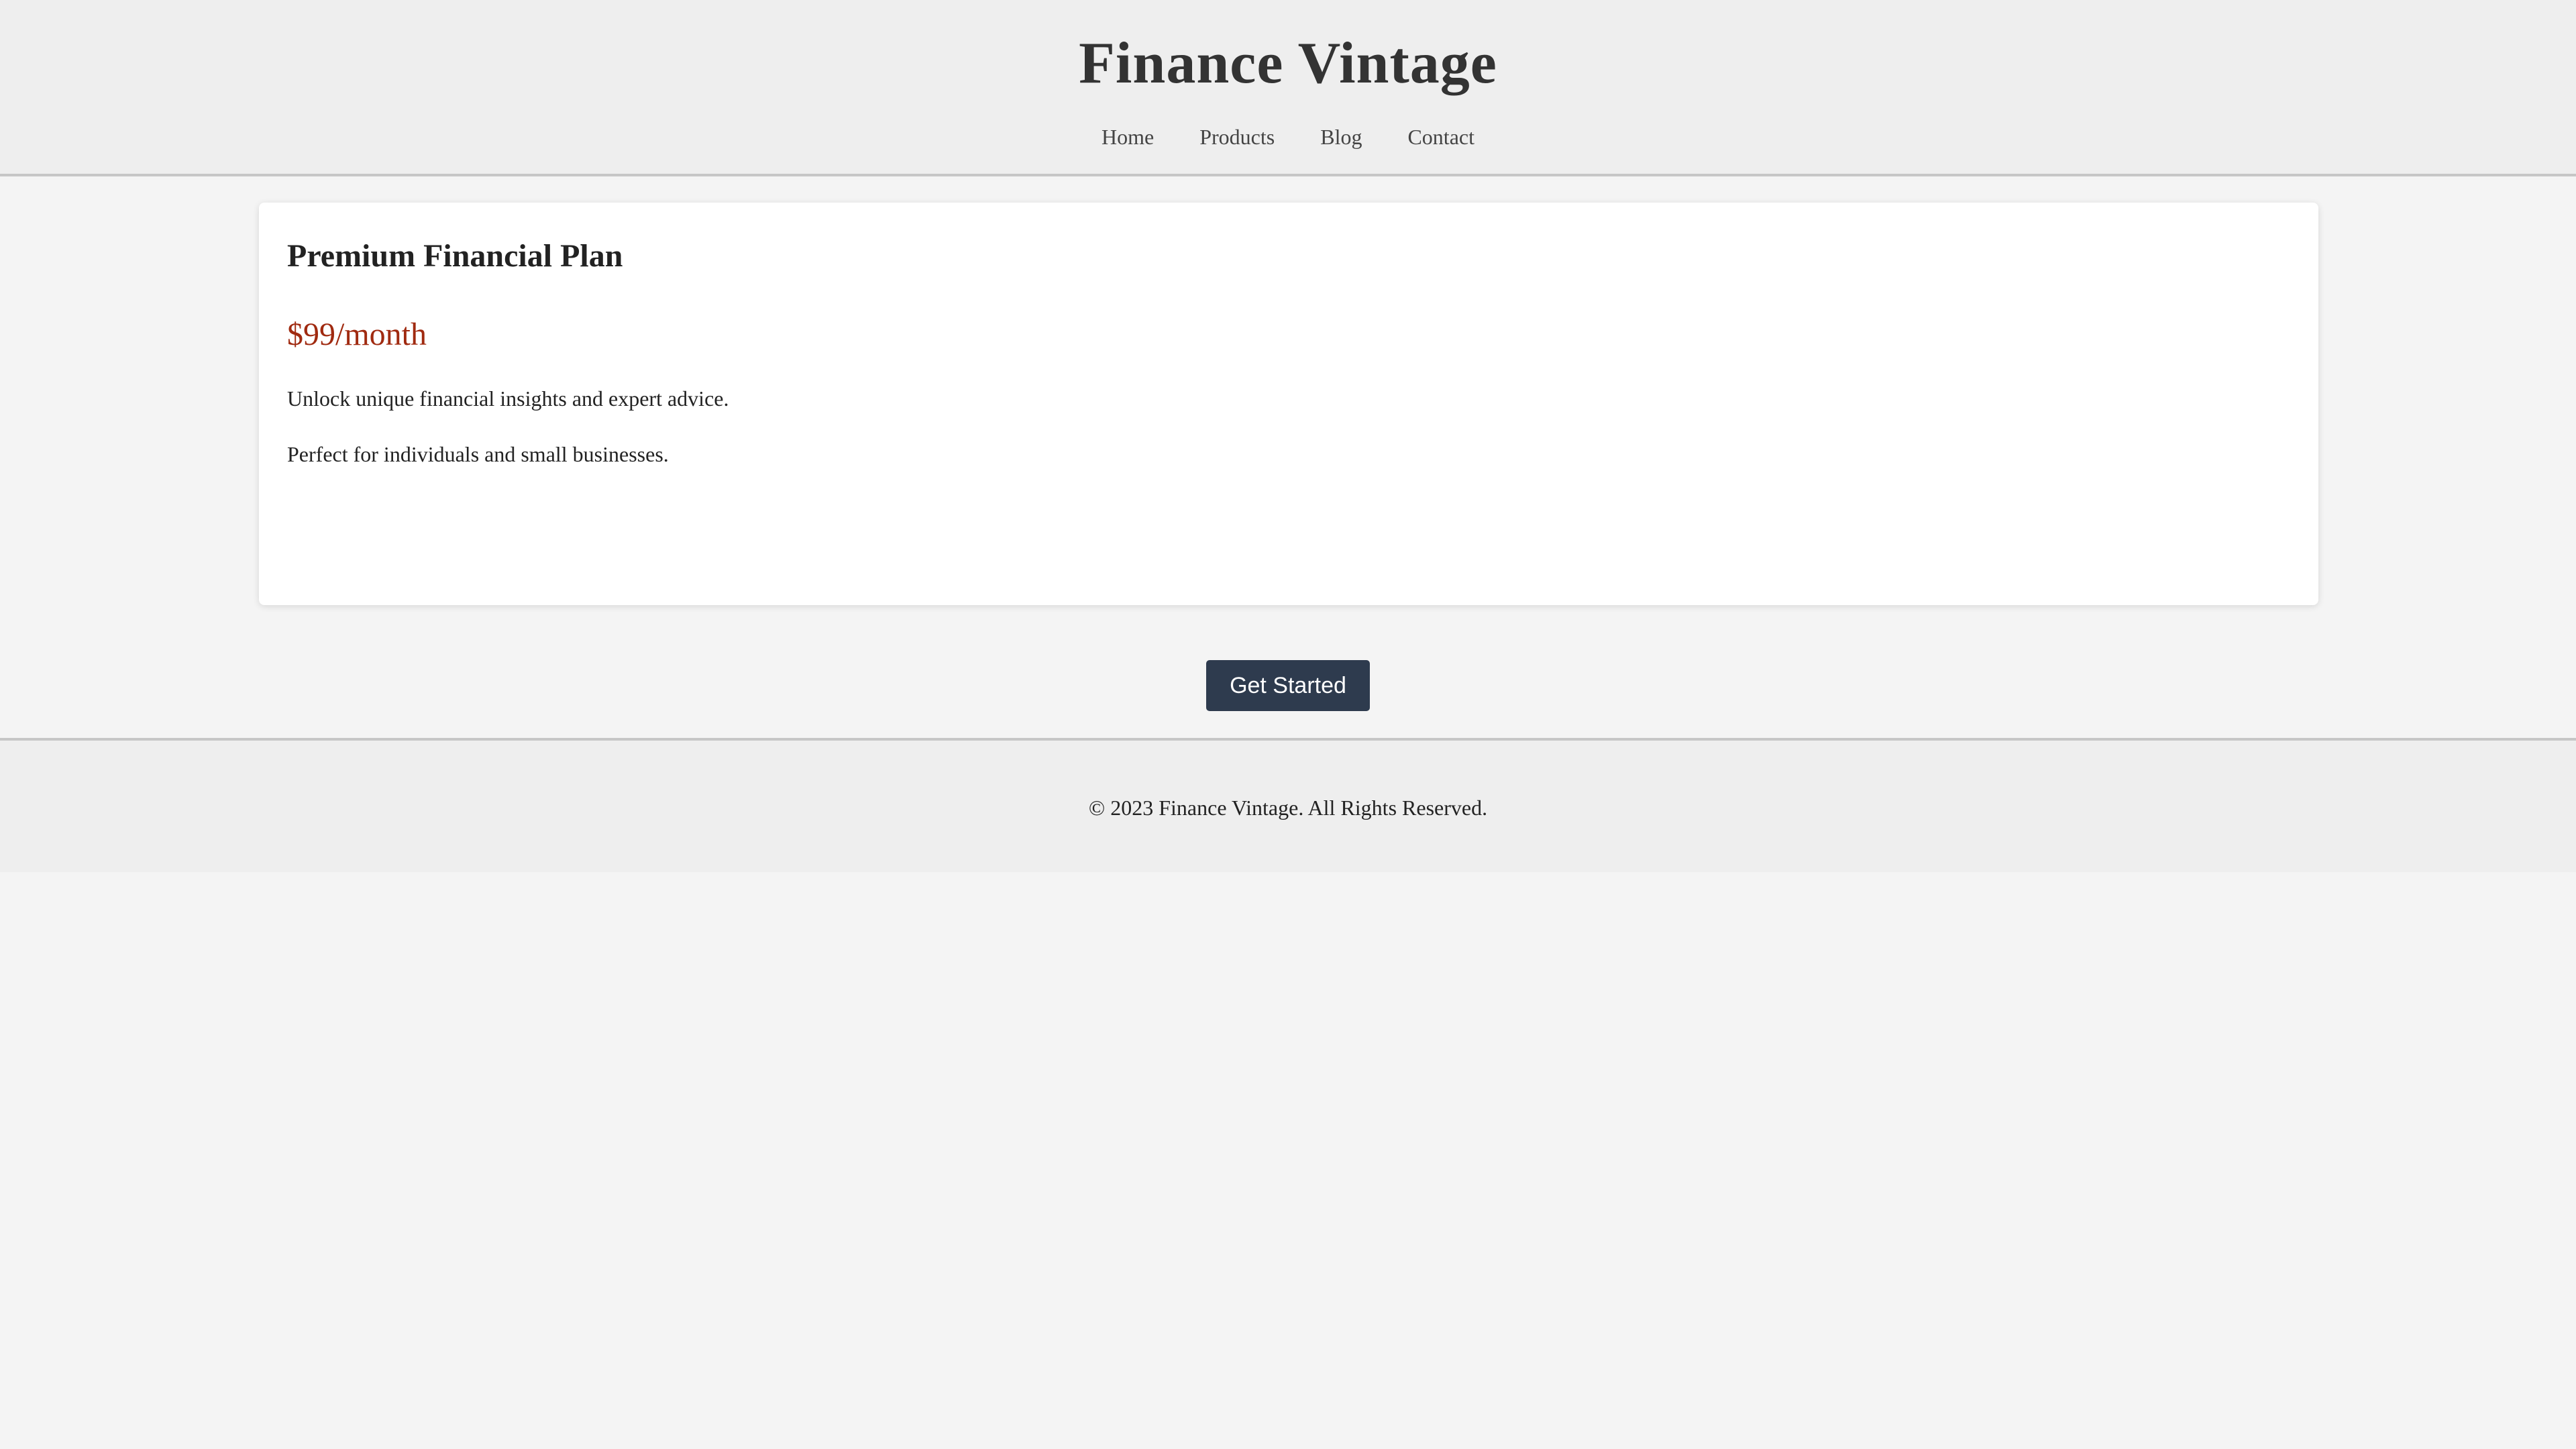  Describe the element at coordinates (1341, 137) in the screenshot. I see `nav-link-blog: Blog` at that location.